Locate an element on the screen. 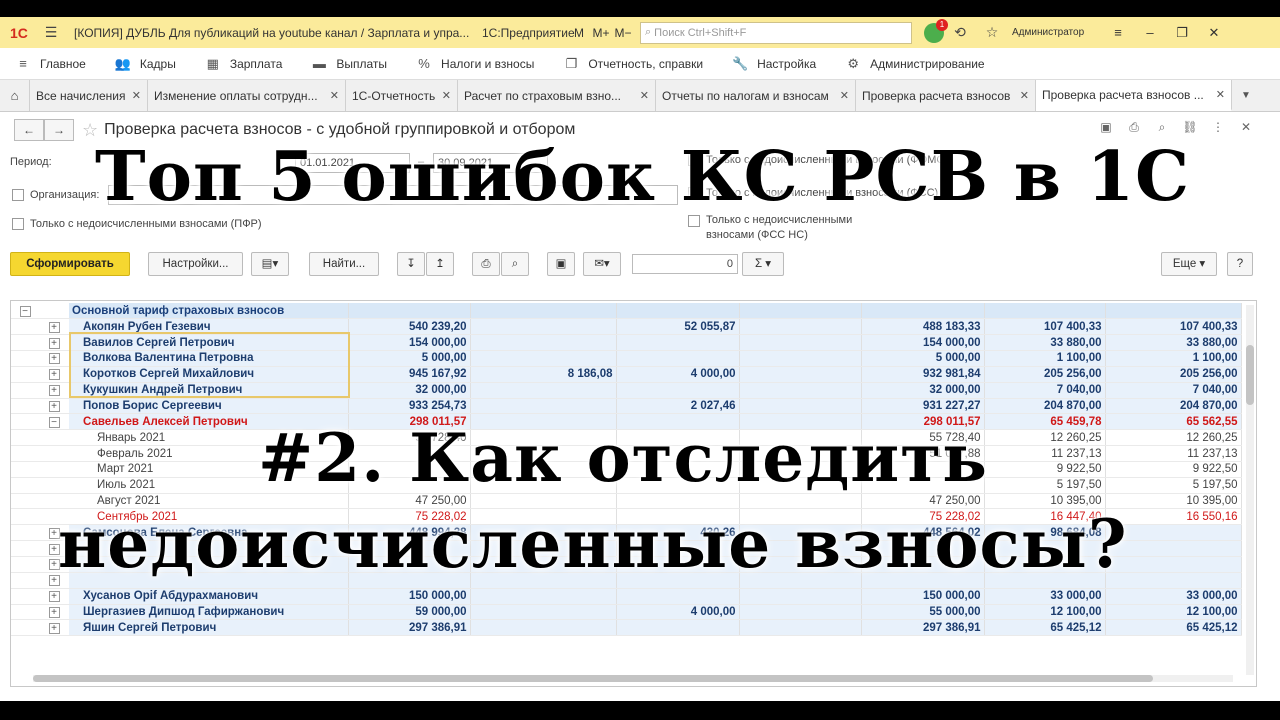 This screenshot has width=1280, height=720. search-input: ⌕ Поиск Ctrl+Shift+F is located at coordinates (776, 32).